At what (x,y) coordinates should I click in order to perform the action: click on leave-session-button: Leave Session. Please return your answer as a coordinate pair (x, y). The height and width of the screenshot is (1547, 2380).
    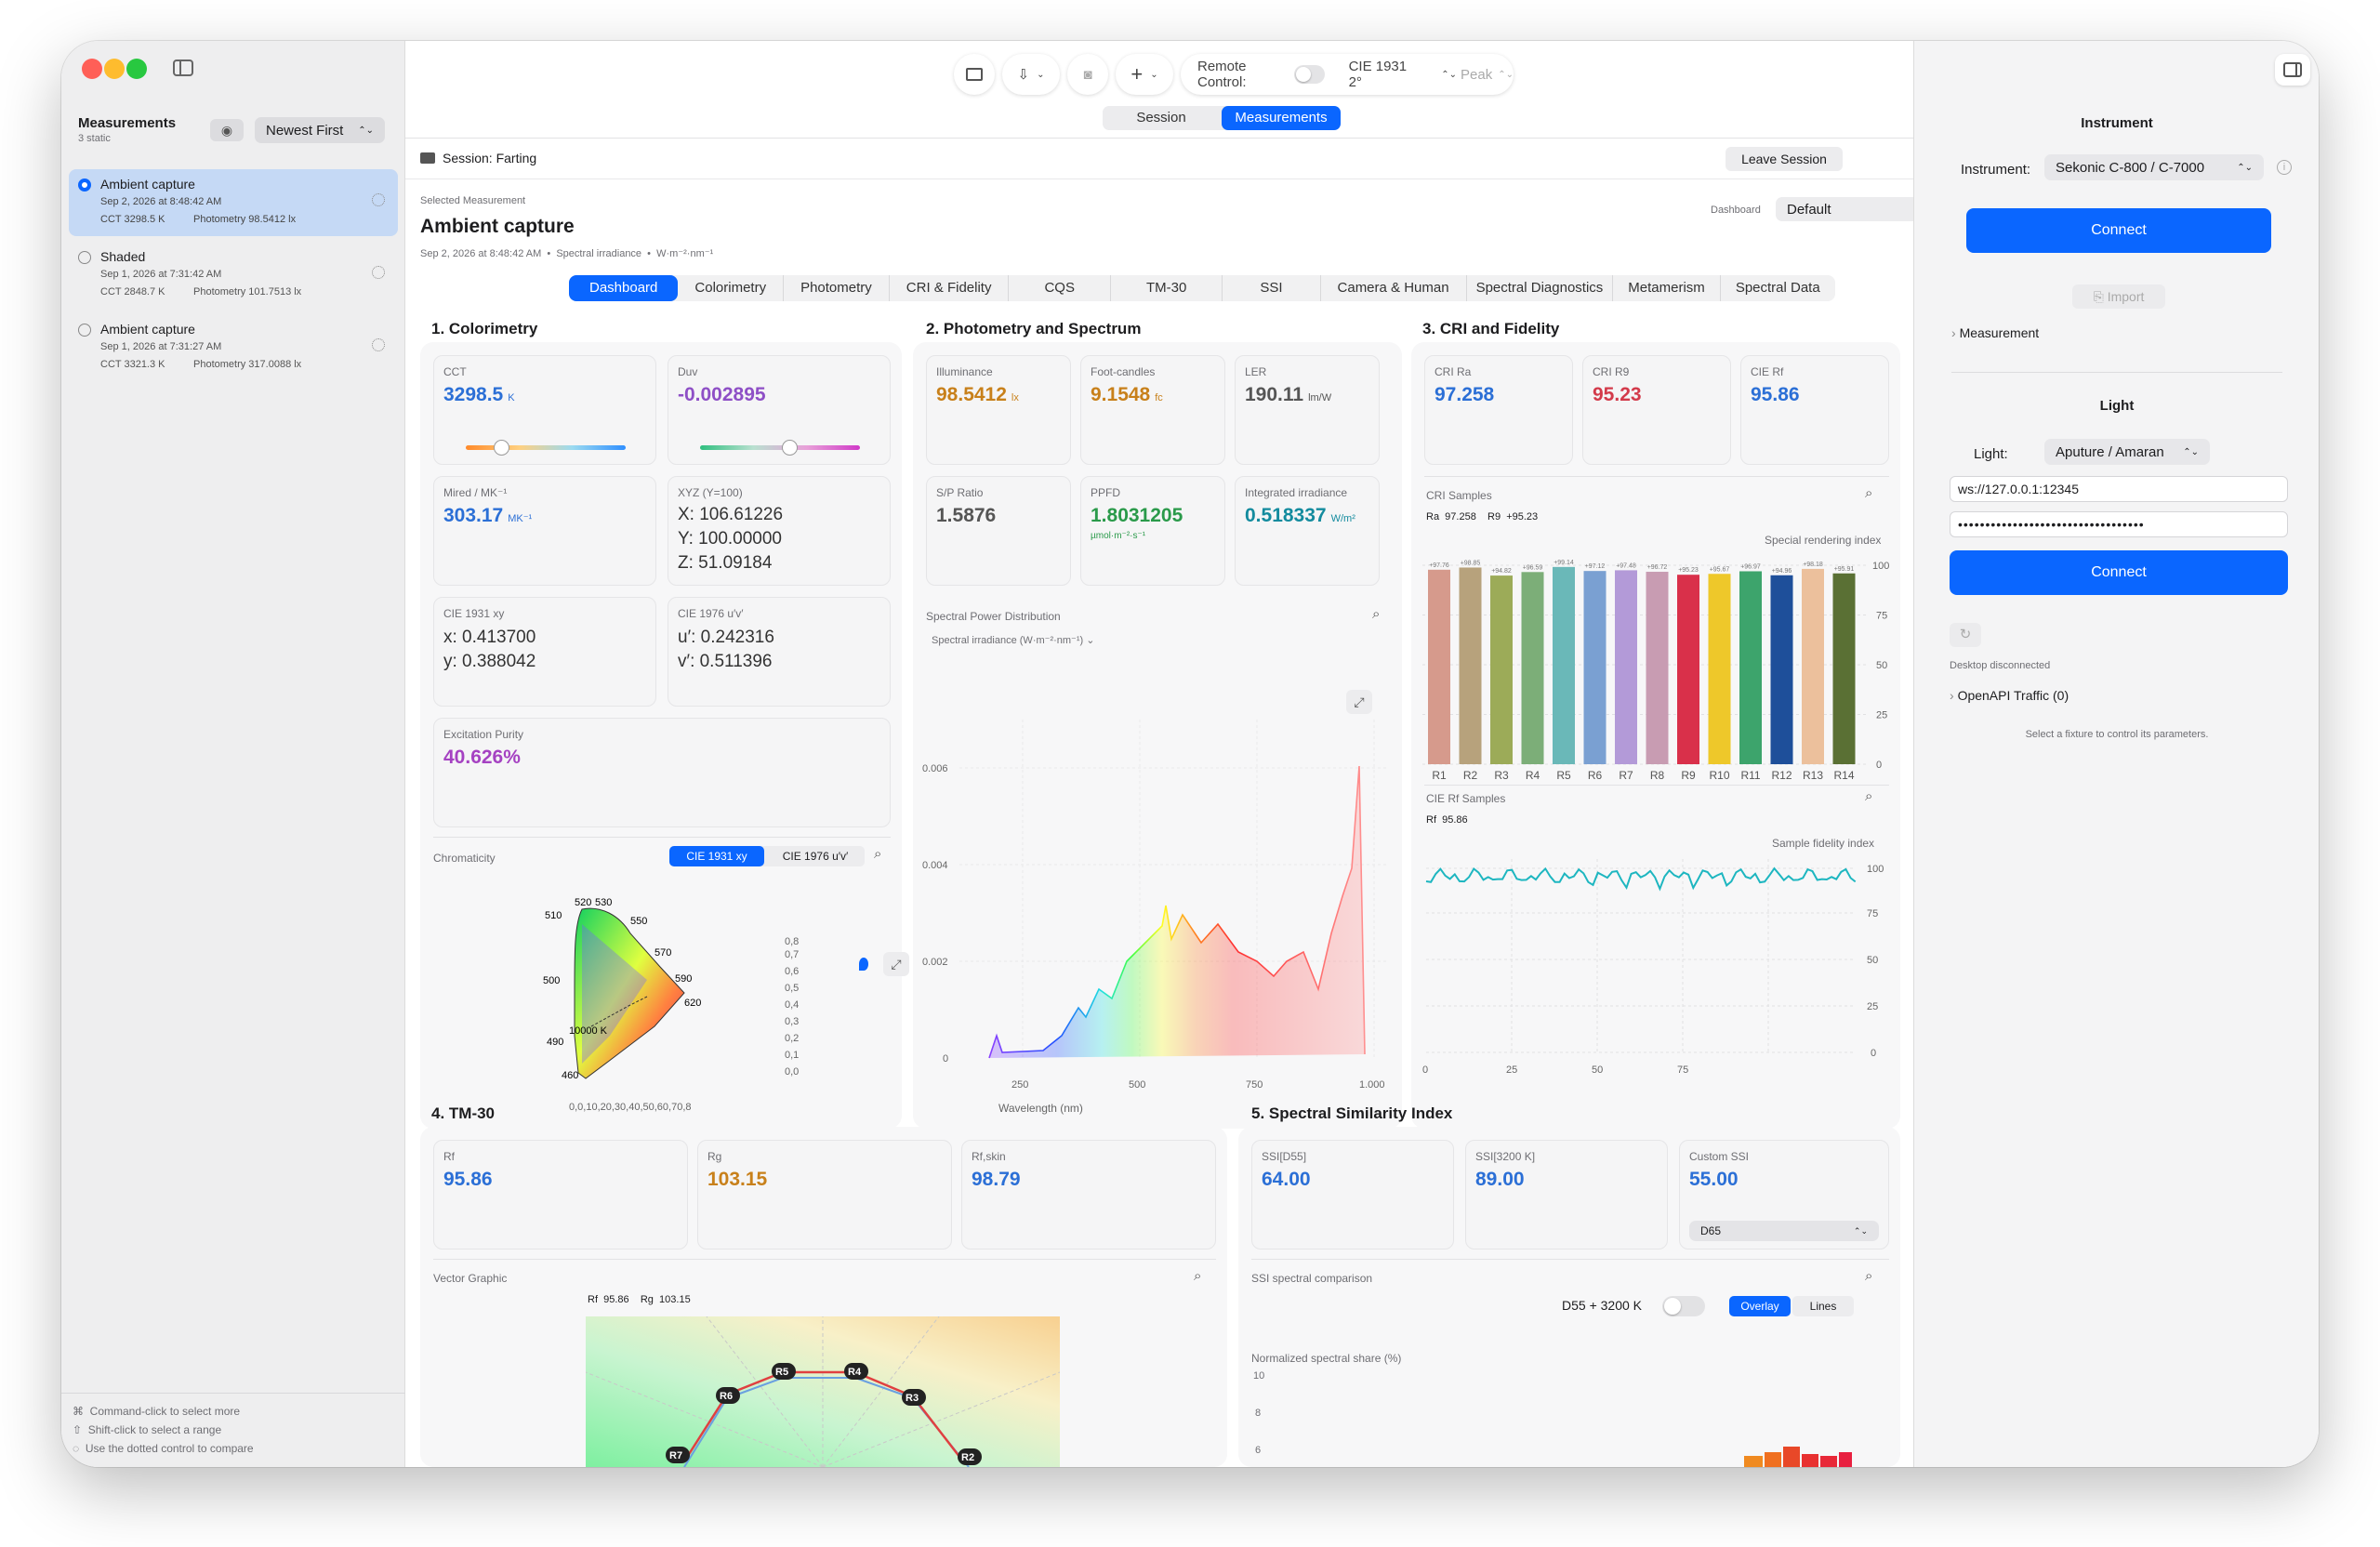
    Looking at the image, I should click on (1784, 159).